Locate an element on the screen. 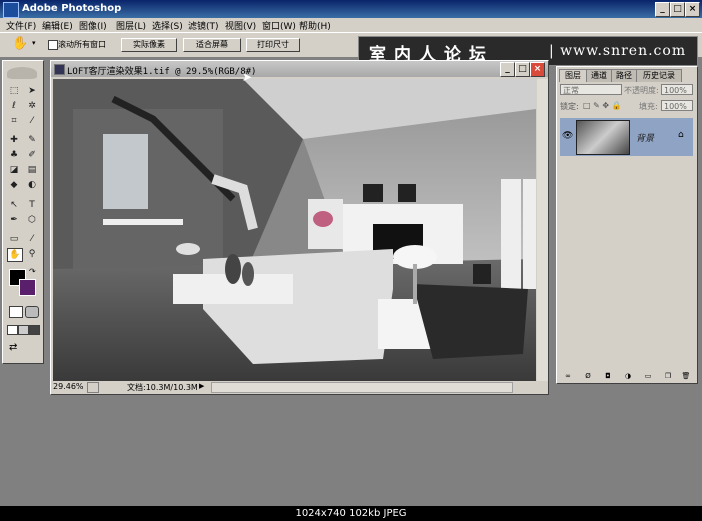 This screenshot has height=521, width=702. document-title: LOFT客厅渲染效果1.tif @ 29.5%(RGB/8#) is located at coordinates (162, 72).